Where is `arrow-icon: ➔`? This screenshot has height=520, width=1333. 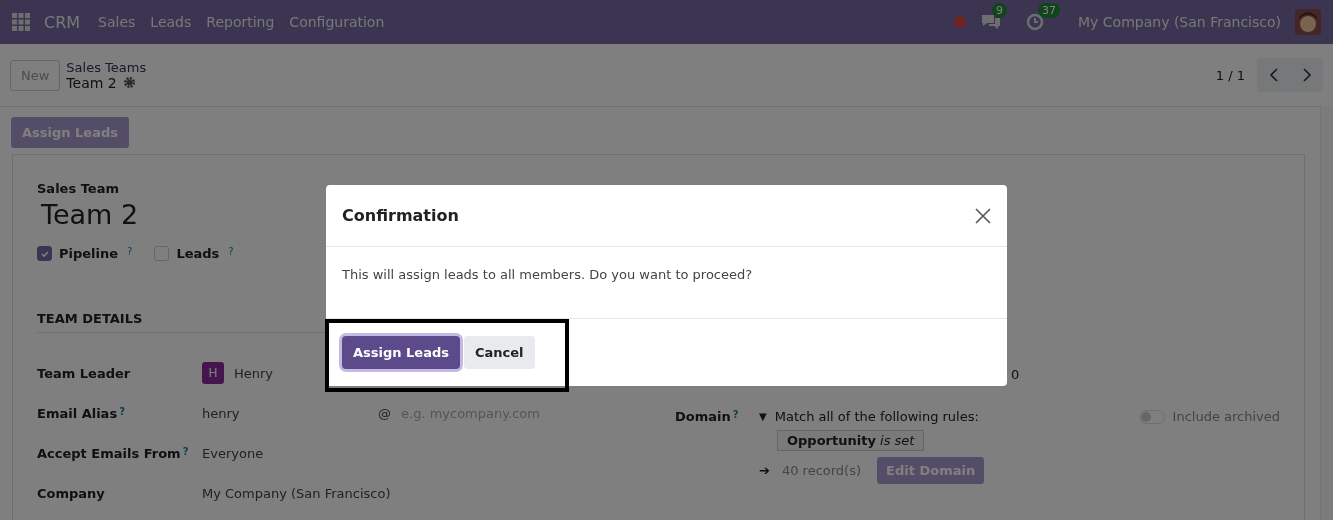 arrow-icon: ➔ is located at coordinates (764, 470).